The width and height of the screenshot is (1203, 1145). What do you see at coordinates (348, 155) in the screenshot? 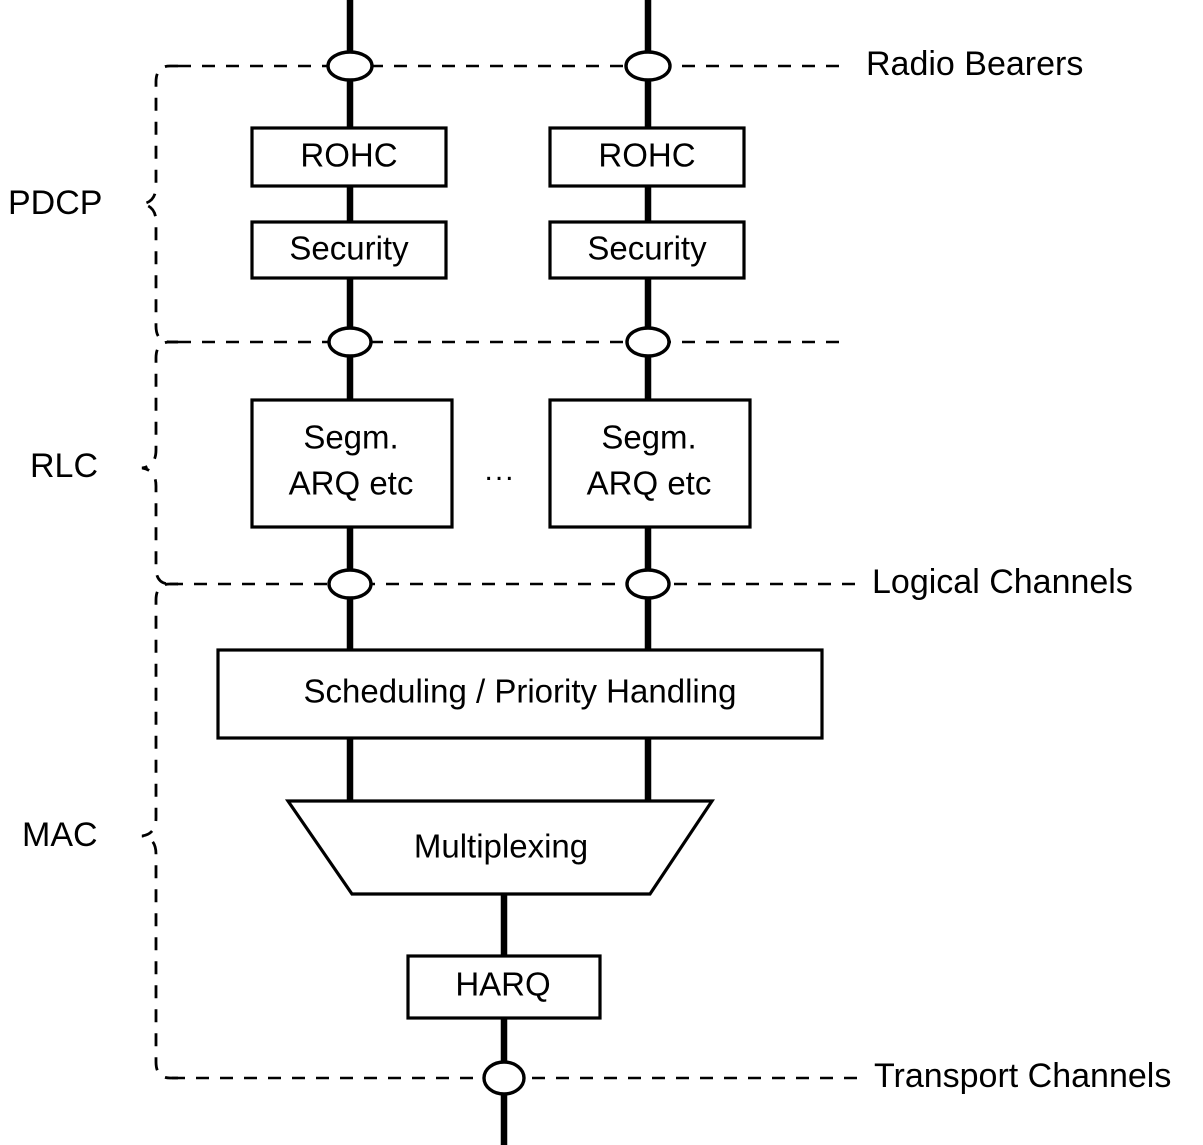
I see `rohc-label-left: ROHC` at bounding box center [348, 155].